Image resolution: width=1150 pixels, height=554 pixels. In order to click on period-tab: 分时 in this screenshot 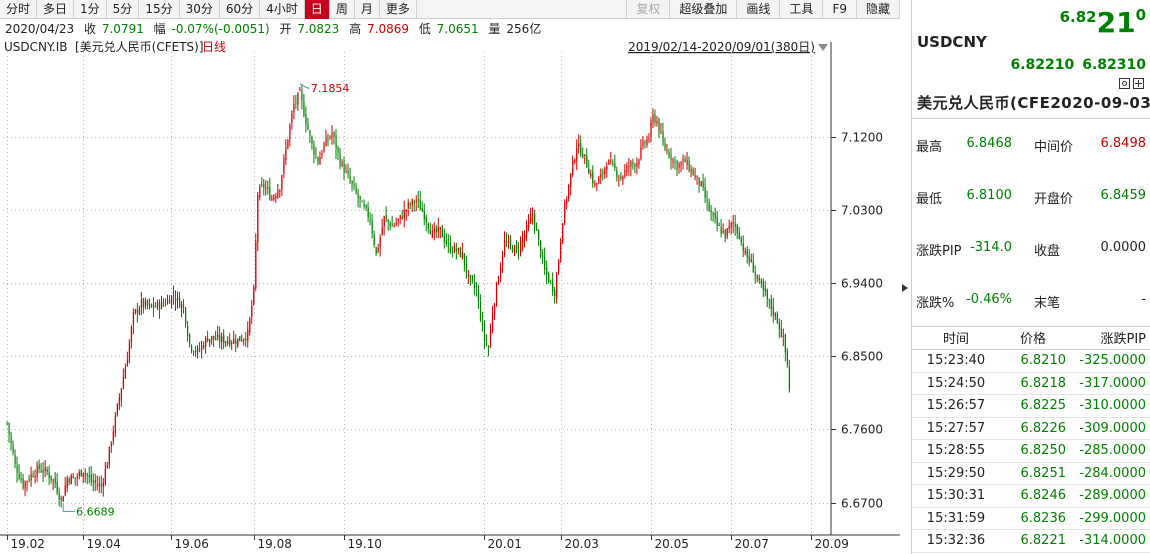, I will do `click(19, 9)`.